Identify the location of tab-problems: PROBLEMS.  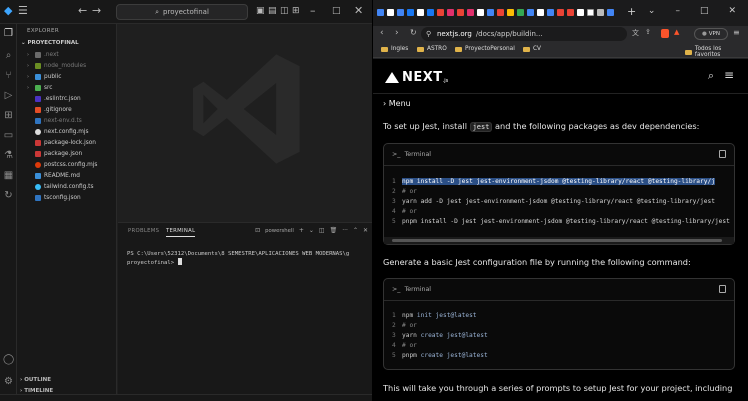
(143, 231).